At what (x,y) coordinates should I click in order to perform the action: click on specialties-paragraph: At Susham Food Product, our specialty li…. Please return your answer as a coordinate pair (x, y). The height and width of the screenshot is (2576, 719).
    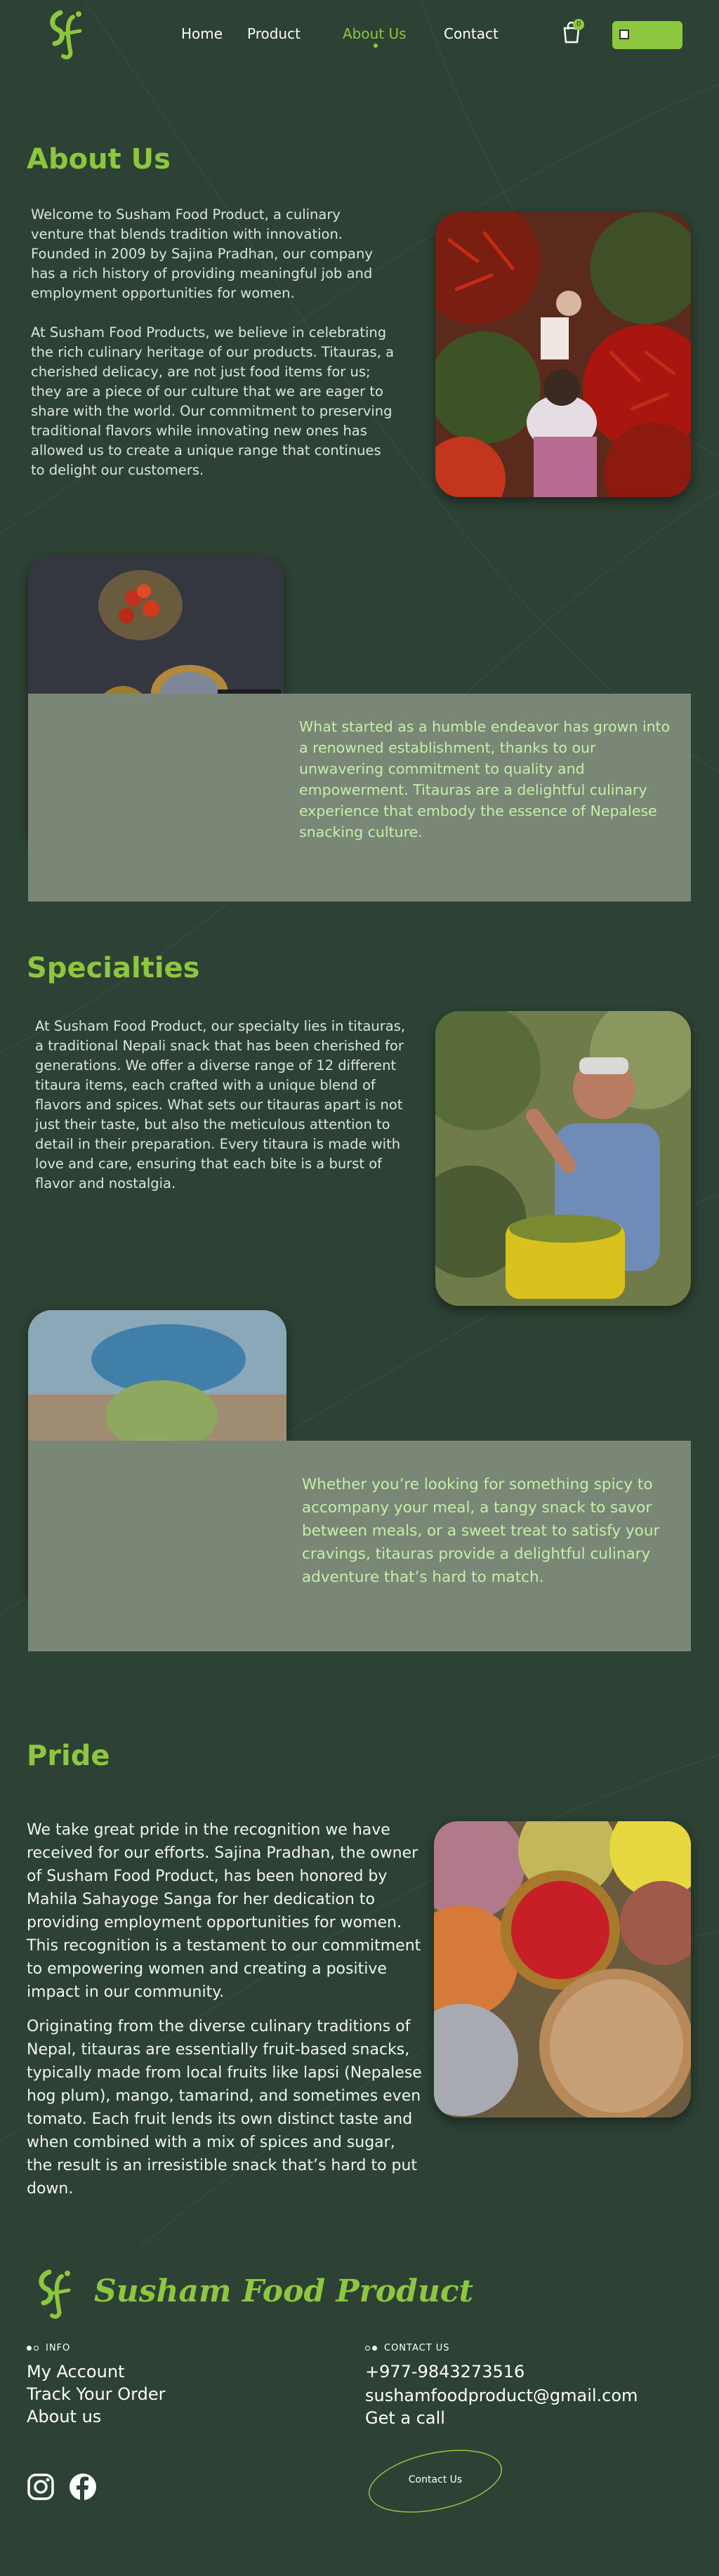
    Looking at the image, I should click on (220, 1104).